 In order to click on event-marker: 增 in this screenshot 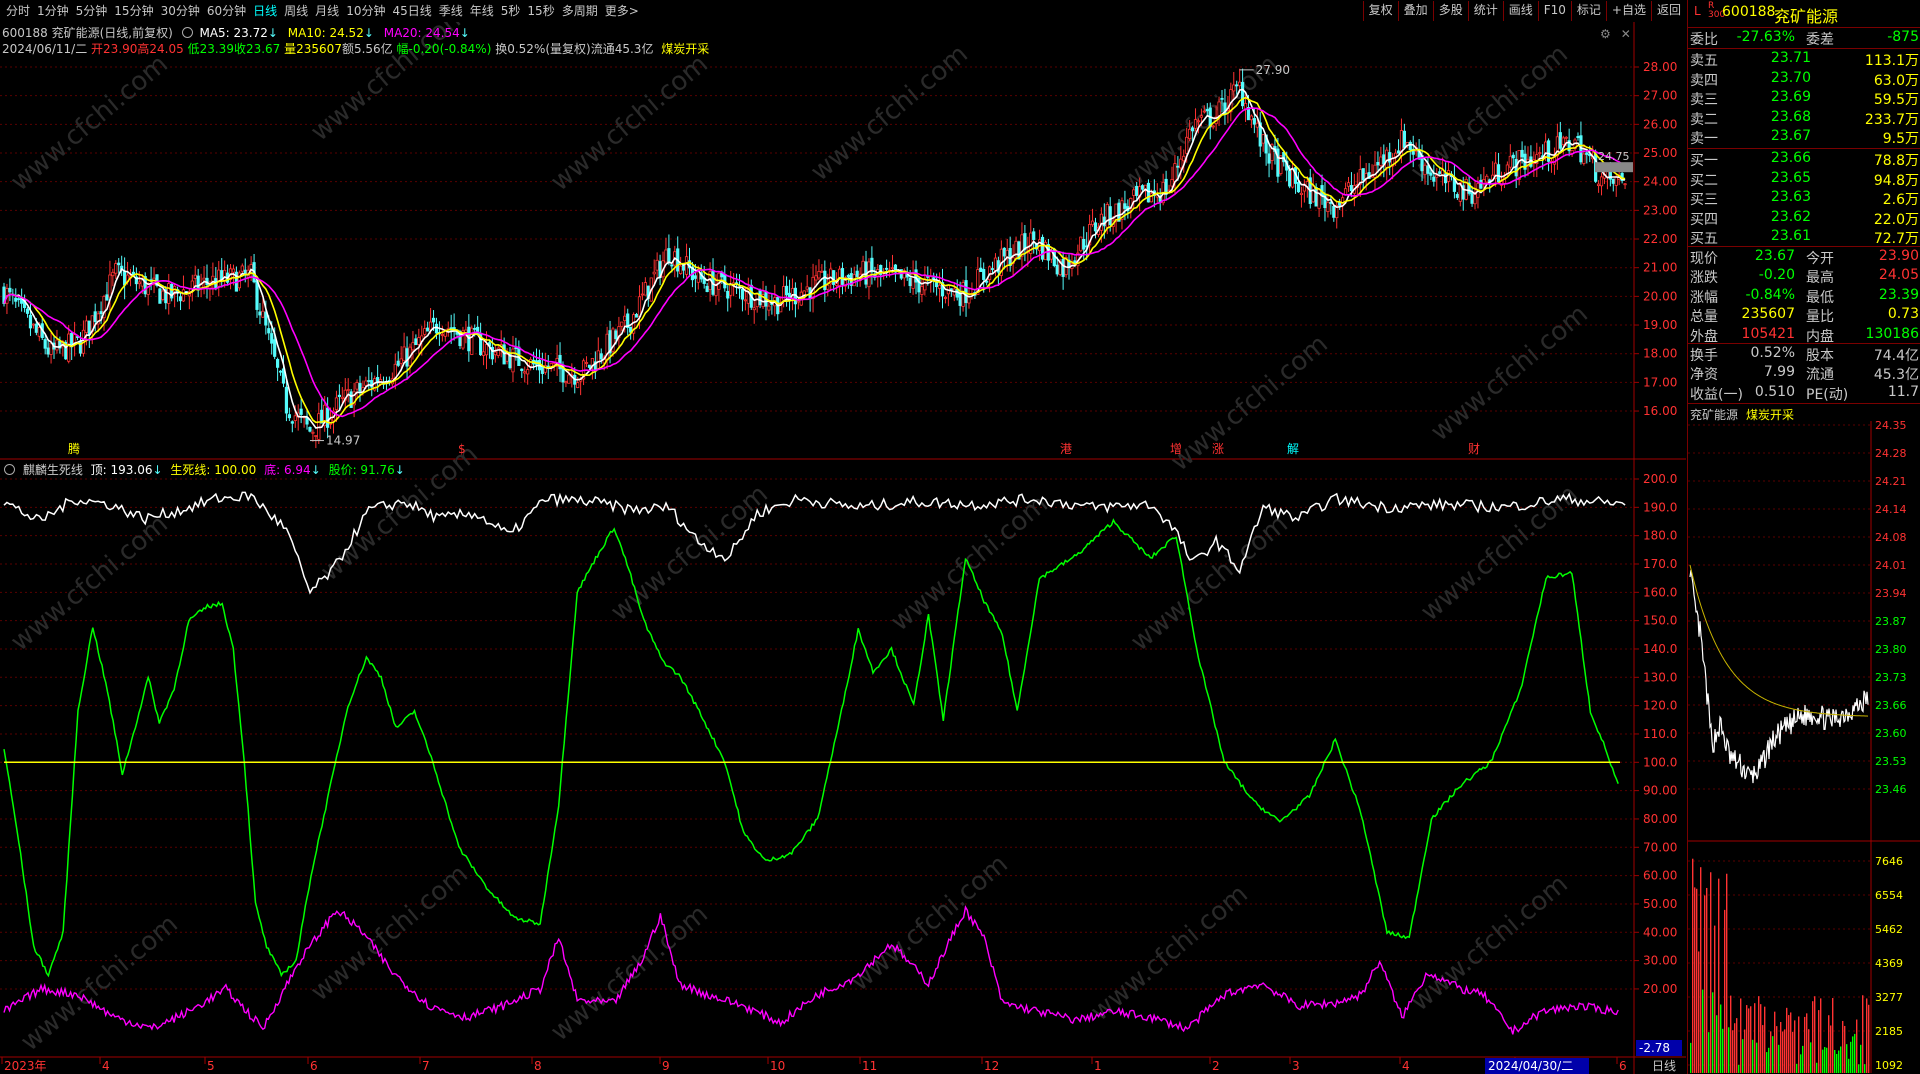, I will do `click(1176, 449)`.